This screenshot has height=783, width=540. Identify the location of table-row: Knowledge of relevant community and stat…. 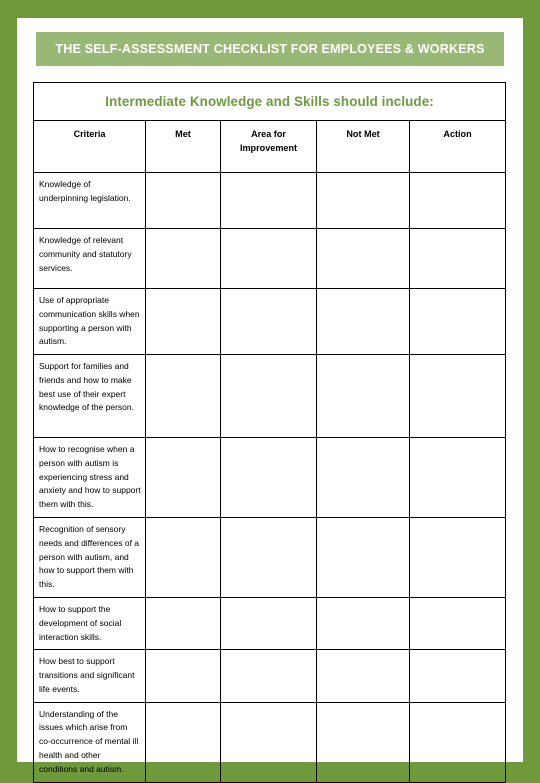
(270, 258).